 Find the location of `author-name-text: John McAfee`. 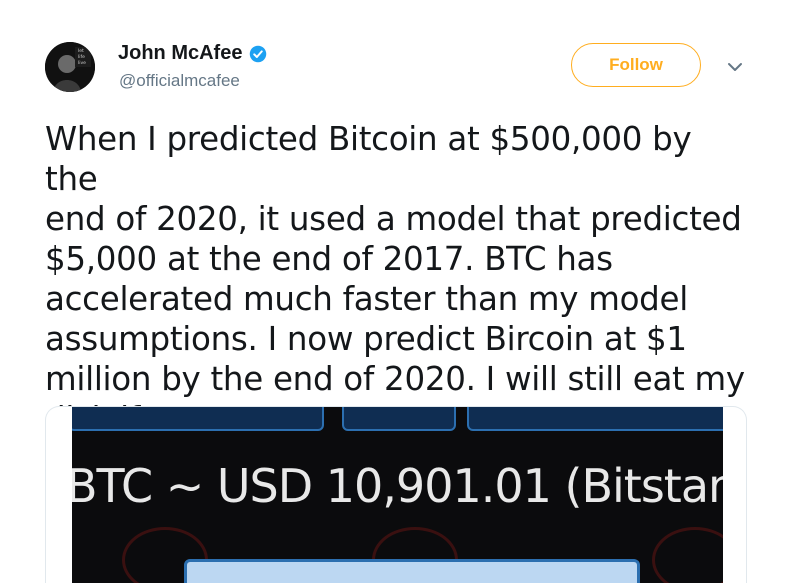

author-name-text: John McAfee is located at coordinates (180, 53).